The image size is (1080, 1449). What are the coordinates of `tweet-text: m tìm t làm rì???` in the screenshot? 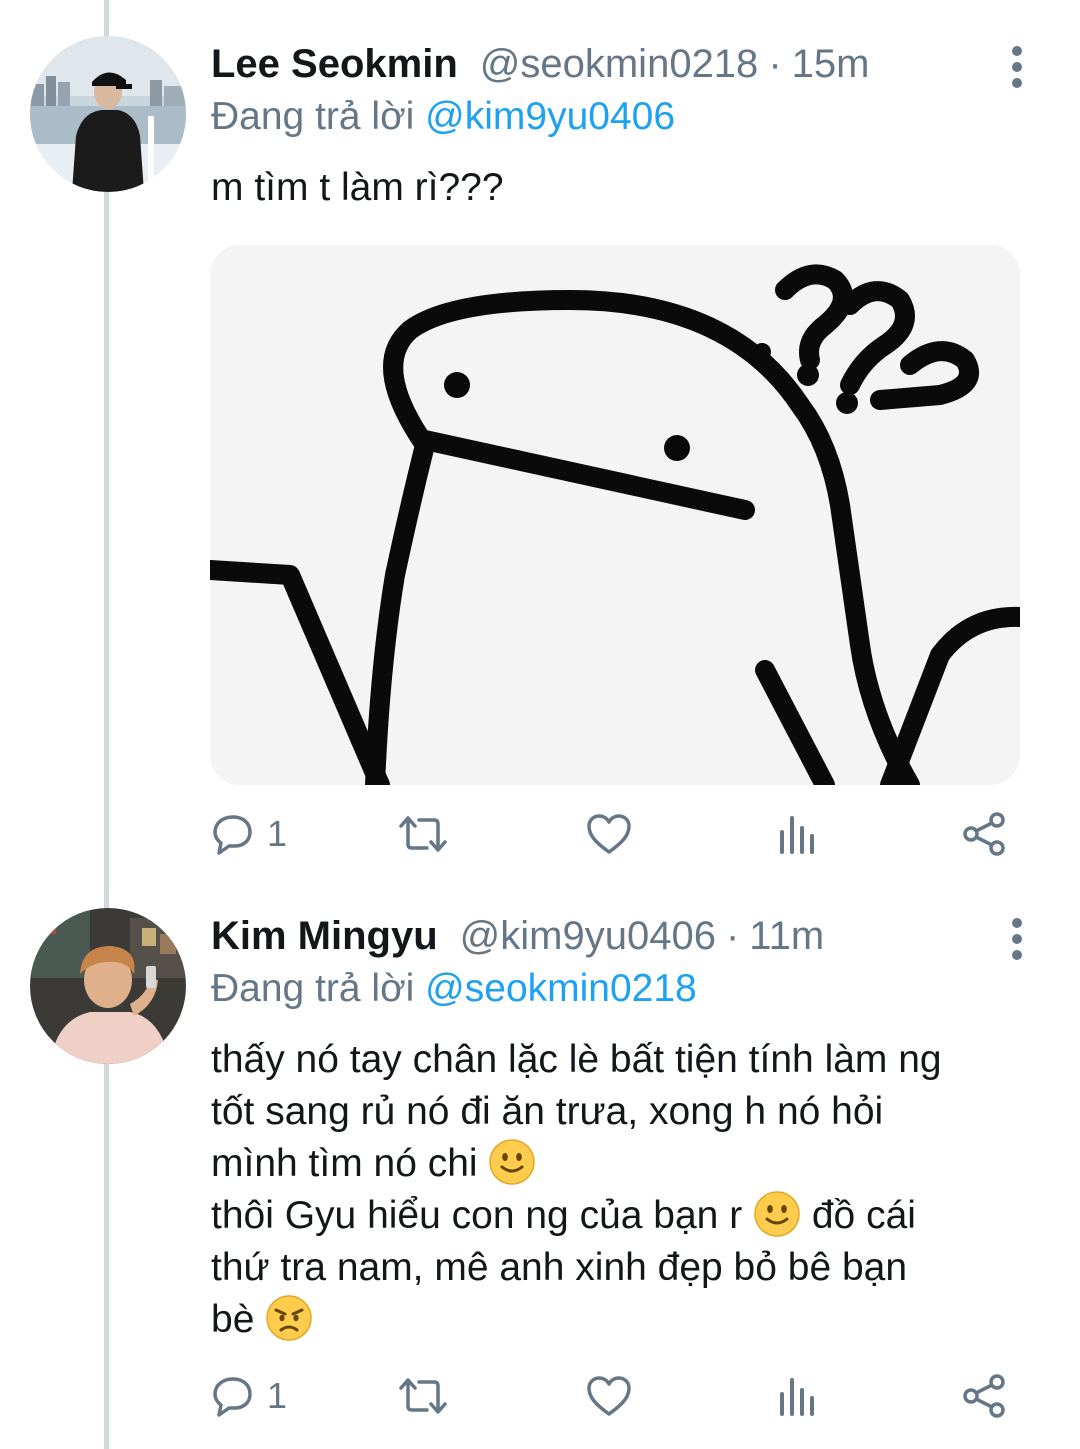 It's located at (357, 187).